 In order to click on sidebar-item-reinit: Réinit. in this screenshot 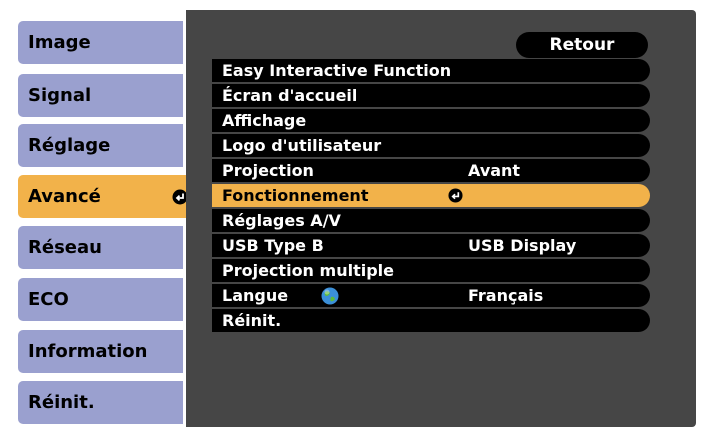, I will do `click(100, 402)`.